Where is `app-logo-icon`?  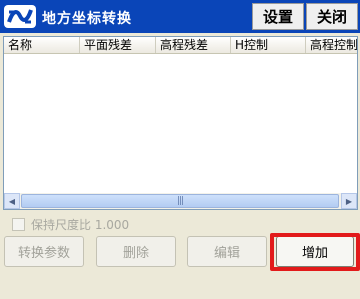 app-logo-icon is located at coordinates (20, 16).